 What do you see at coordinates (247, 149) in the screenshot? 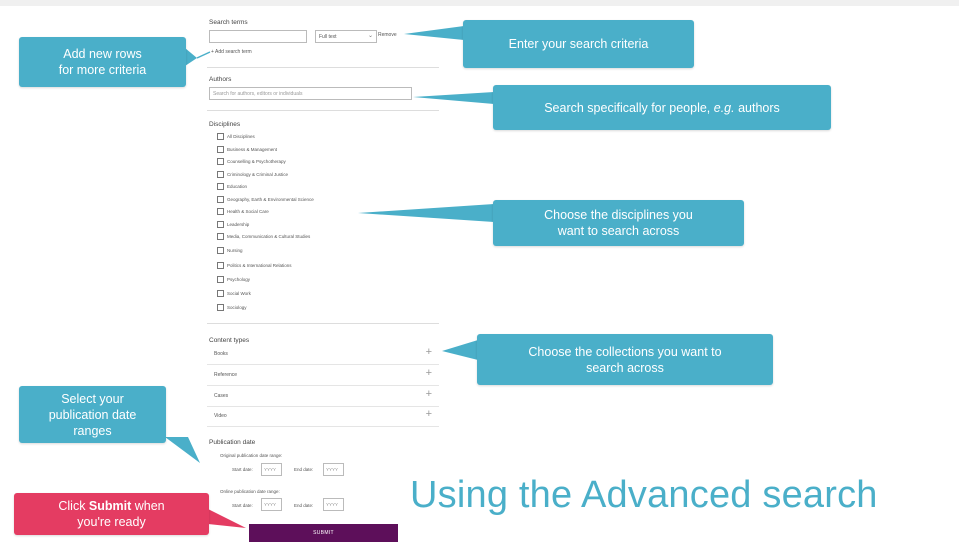
I see `discipline-checkbox-item: Business & Management` at bounding box center [247, 149].